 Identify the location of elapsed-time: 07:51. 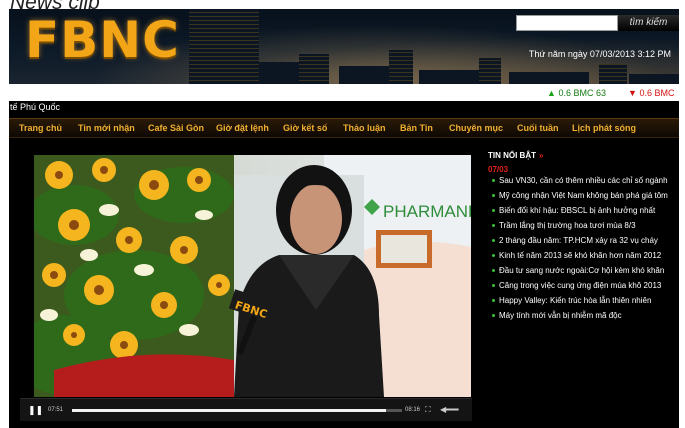
(56, 410).